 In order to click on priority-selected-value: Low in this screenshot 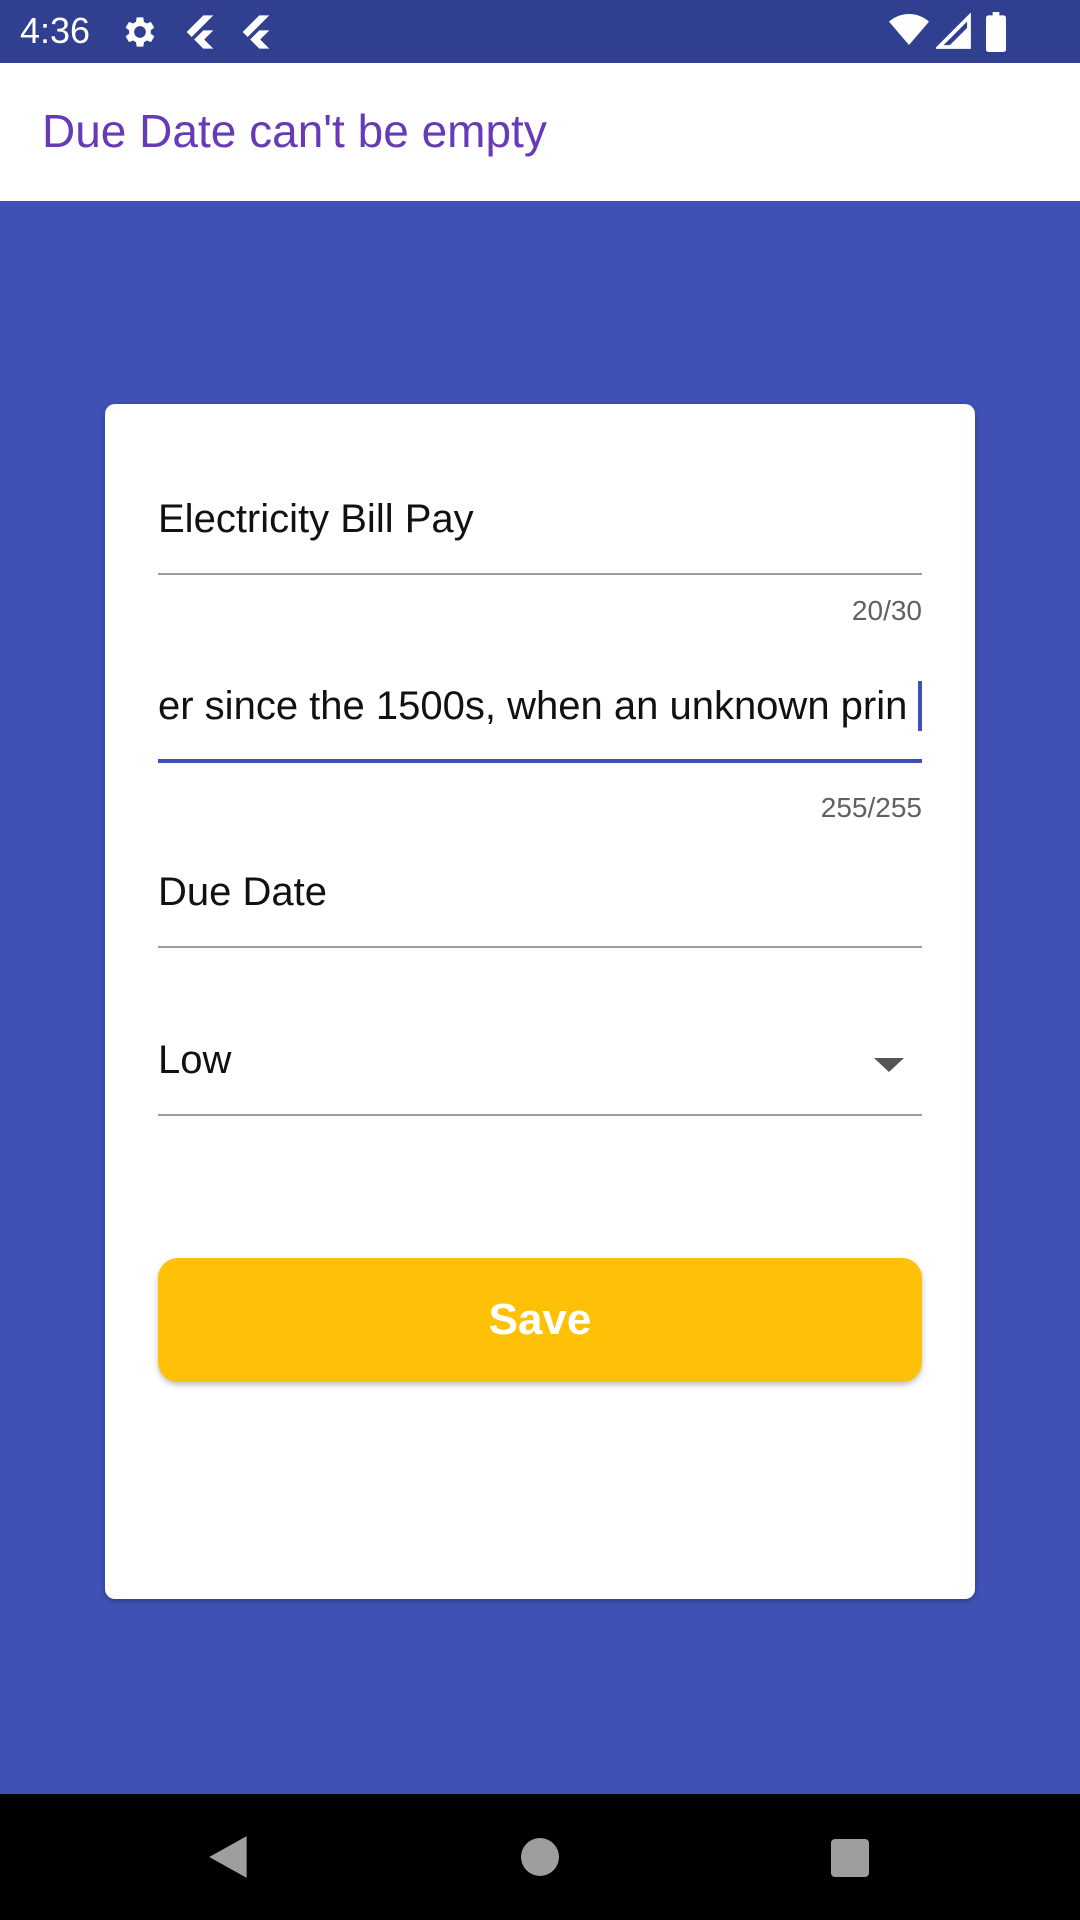, I will do `click(540, 1060)`.